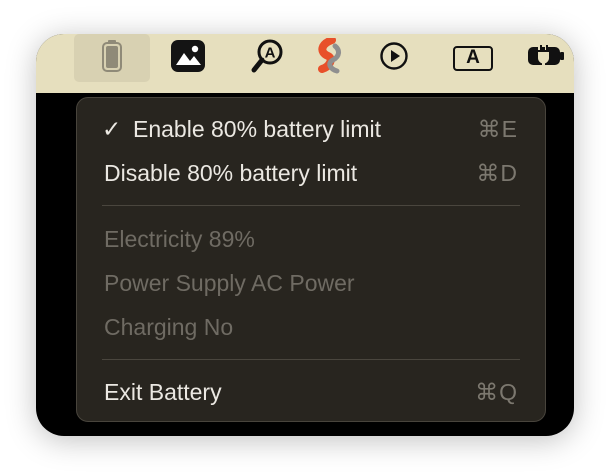 This screenshot has height=472, width=610. What do you see at coordinates (163, 392) in the screenshot?
I see `menu-item-label: Exit Battery` at bounding box center [163, 392].